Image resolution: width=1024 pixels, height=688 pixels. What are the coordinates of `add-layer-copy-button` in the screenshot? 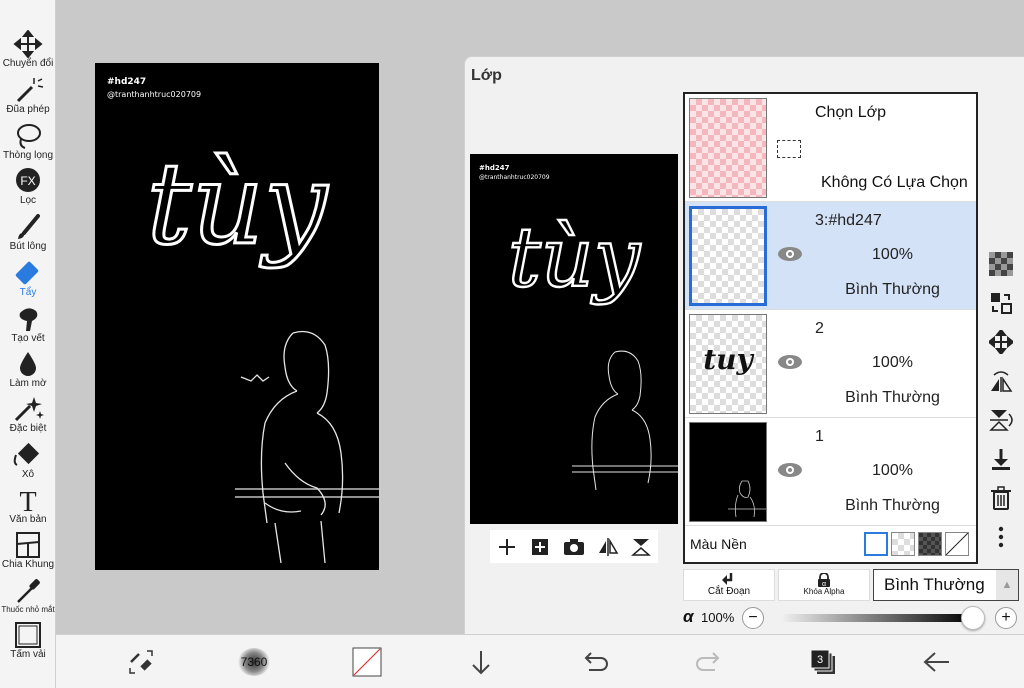 It's located at (540, 547).